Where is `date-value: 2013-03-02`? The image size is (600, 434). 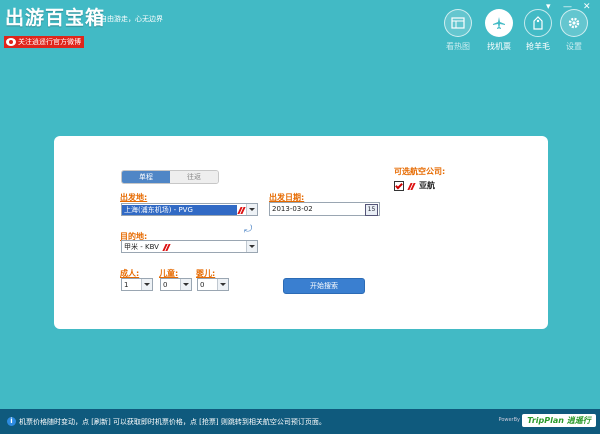 date-value: 2013-03-02 is located at coordinates (292, 209).